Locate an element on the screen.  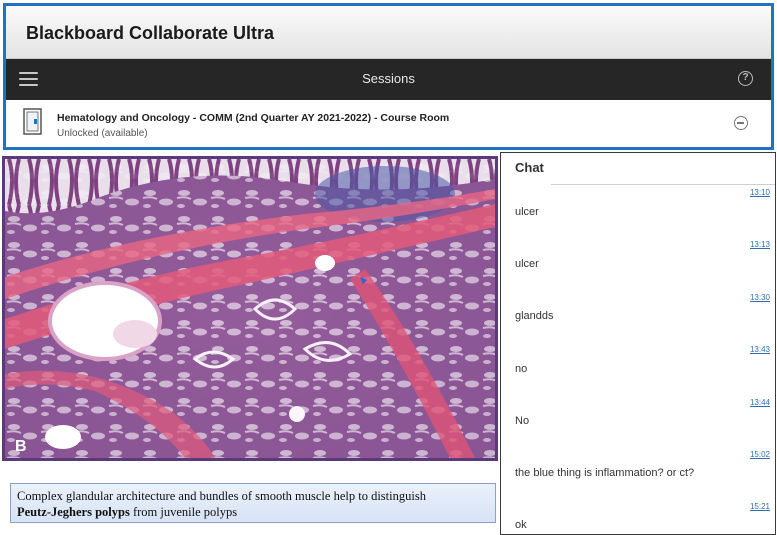
chat-message-time: 15:02 is located at coordinates (760, 454).